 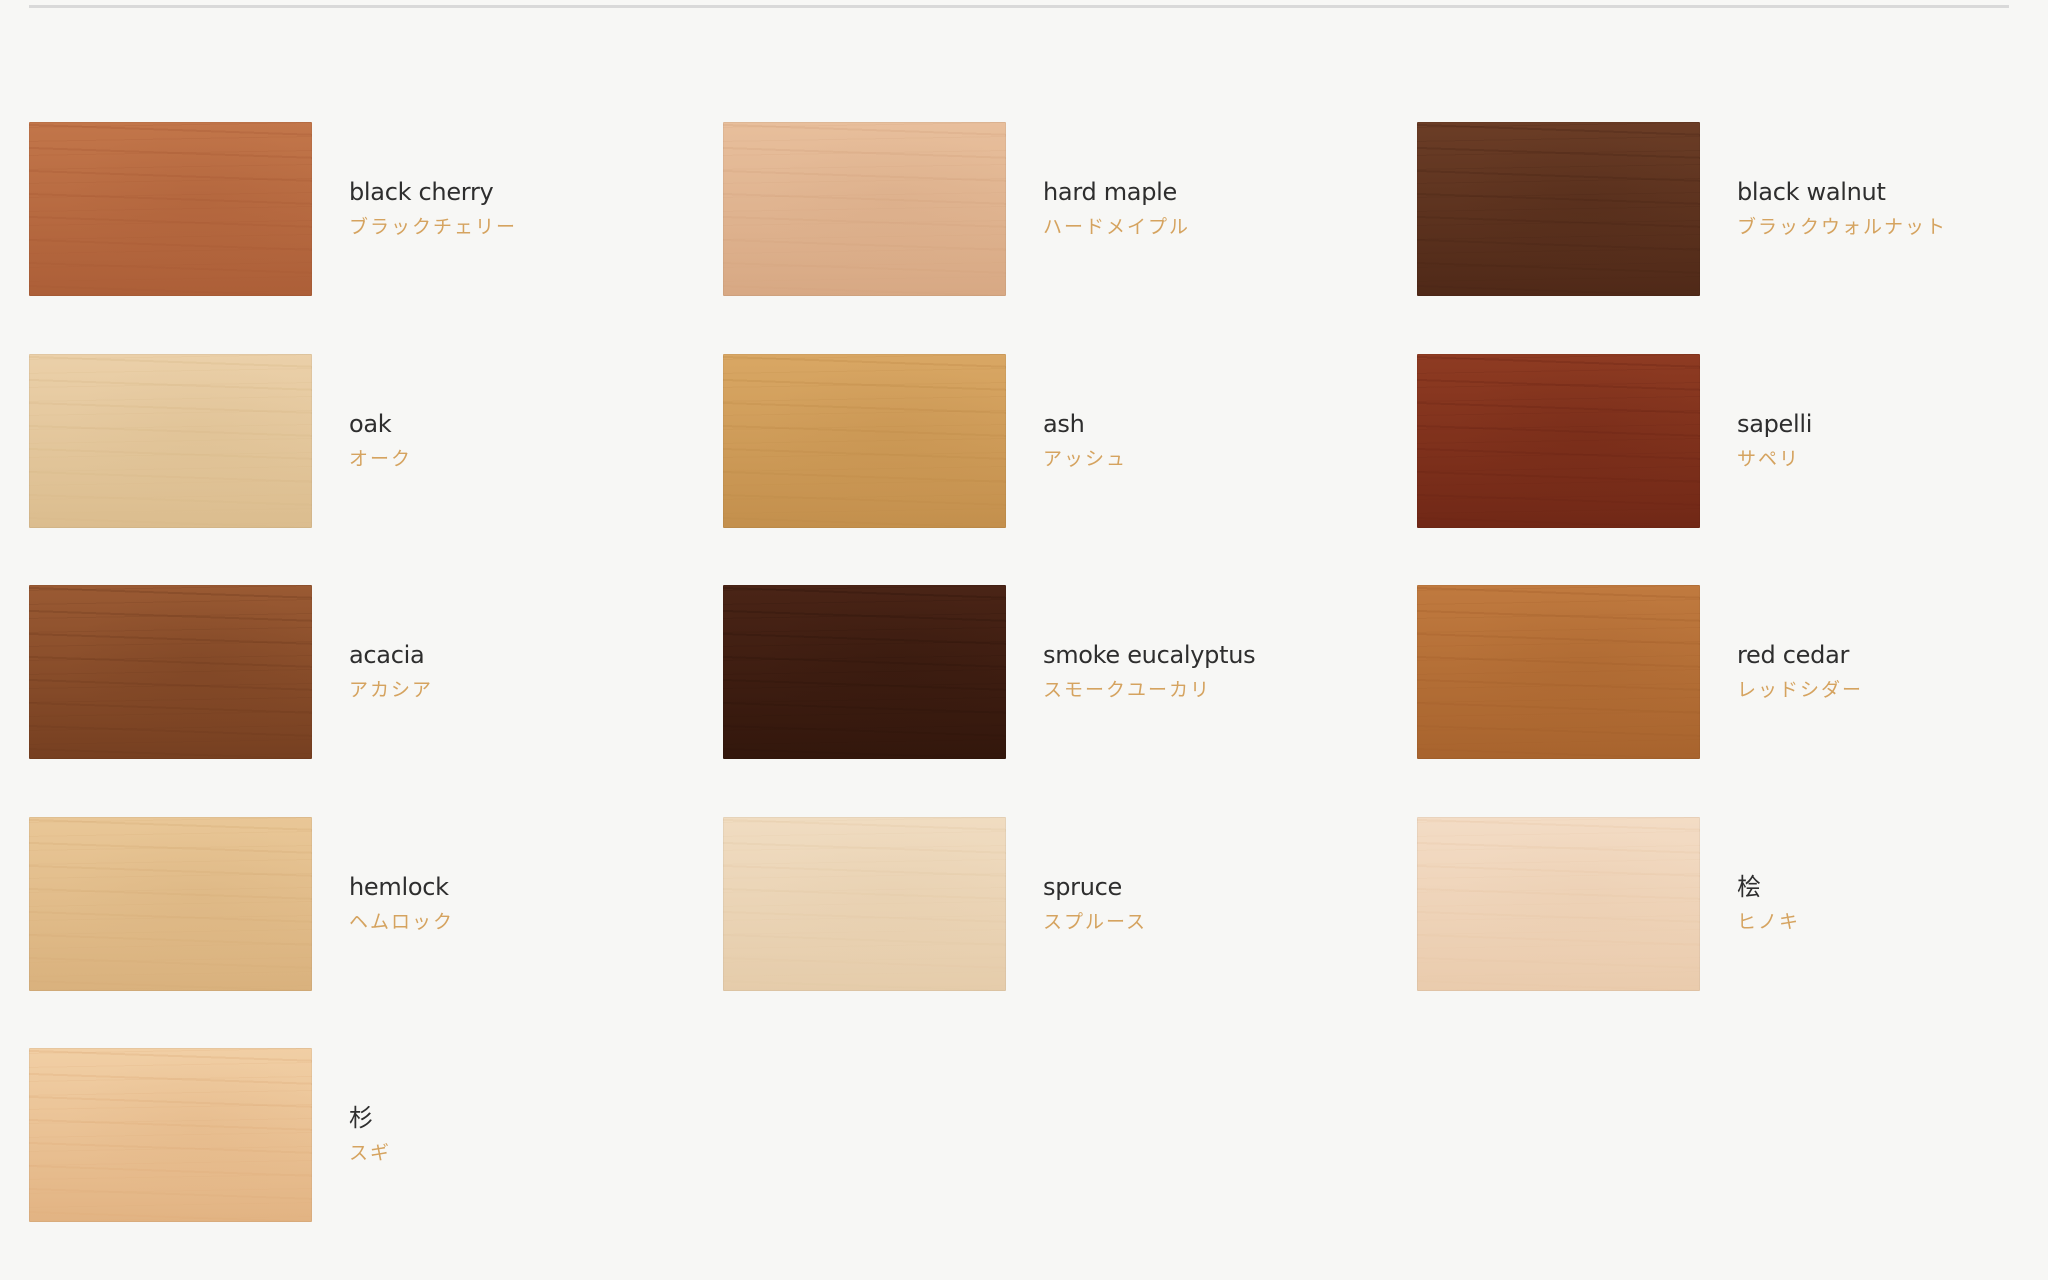 What do you see at coordinates (1558, 903) in the screenshot?
I see `hinoki-wood-swatch` at bounding box center [1558, 903].